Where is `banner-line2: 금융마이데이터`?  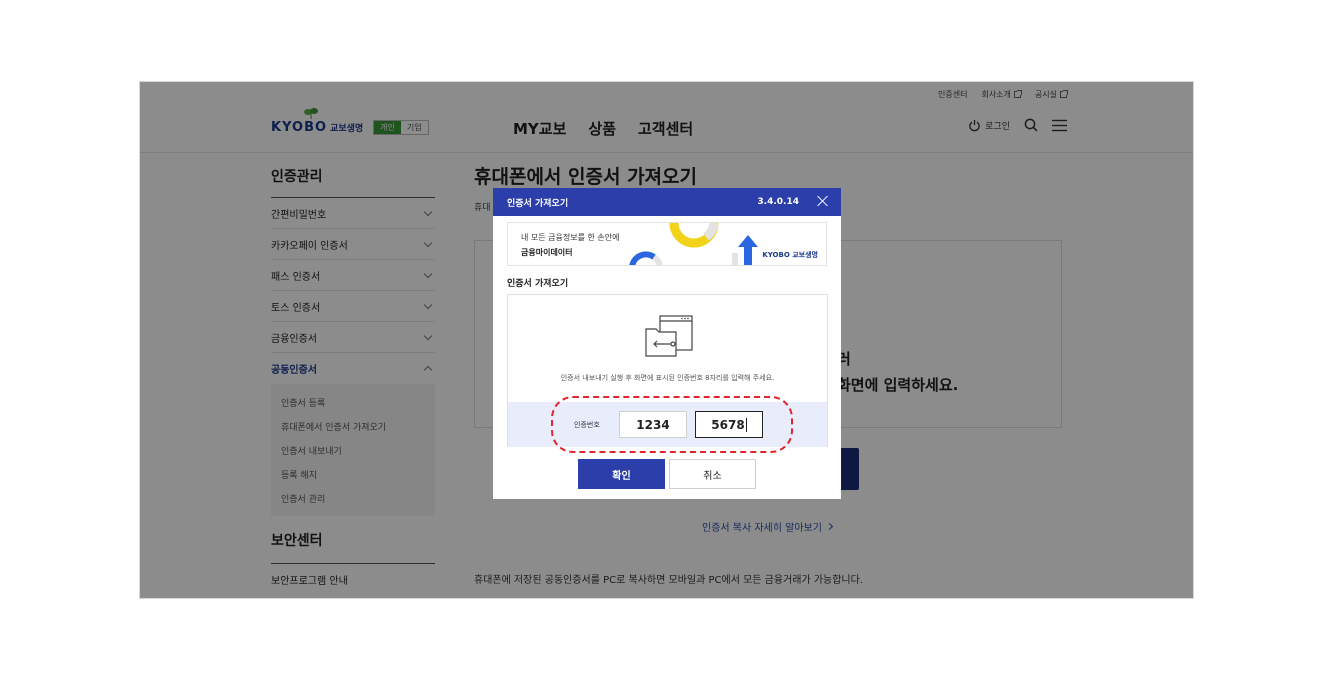
banner-line2: 금융마이데이터 is located at coordinates (547, 252).